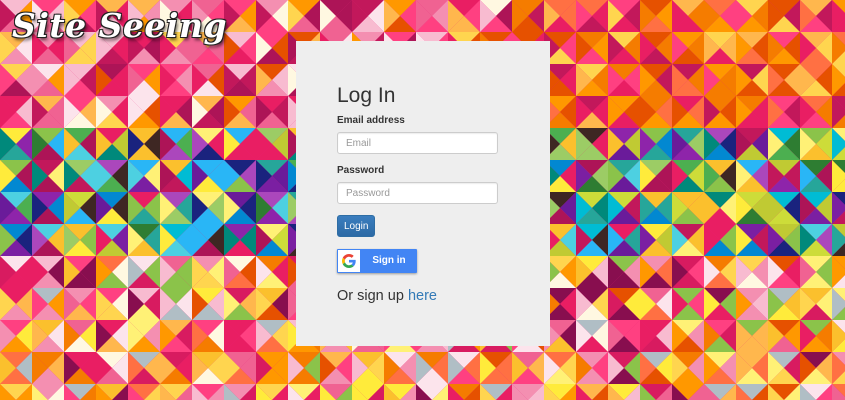 Image resolution: width=845 pixels, height=400 pixels. I want to click on signup-prompt: Or sign up here, so click(418, 296).